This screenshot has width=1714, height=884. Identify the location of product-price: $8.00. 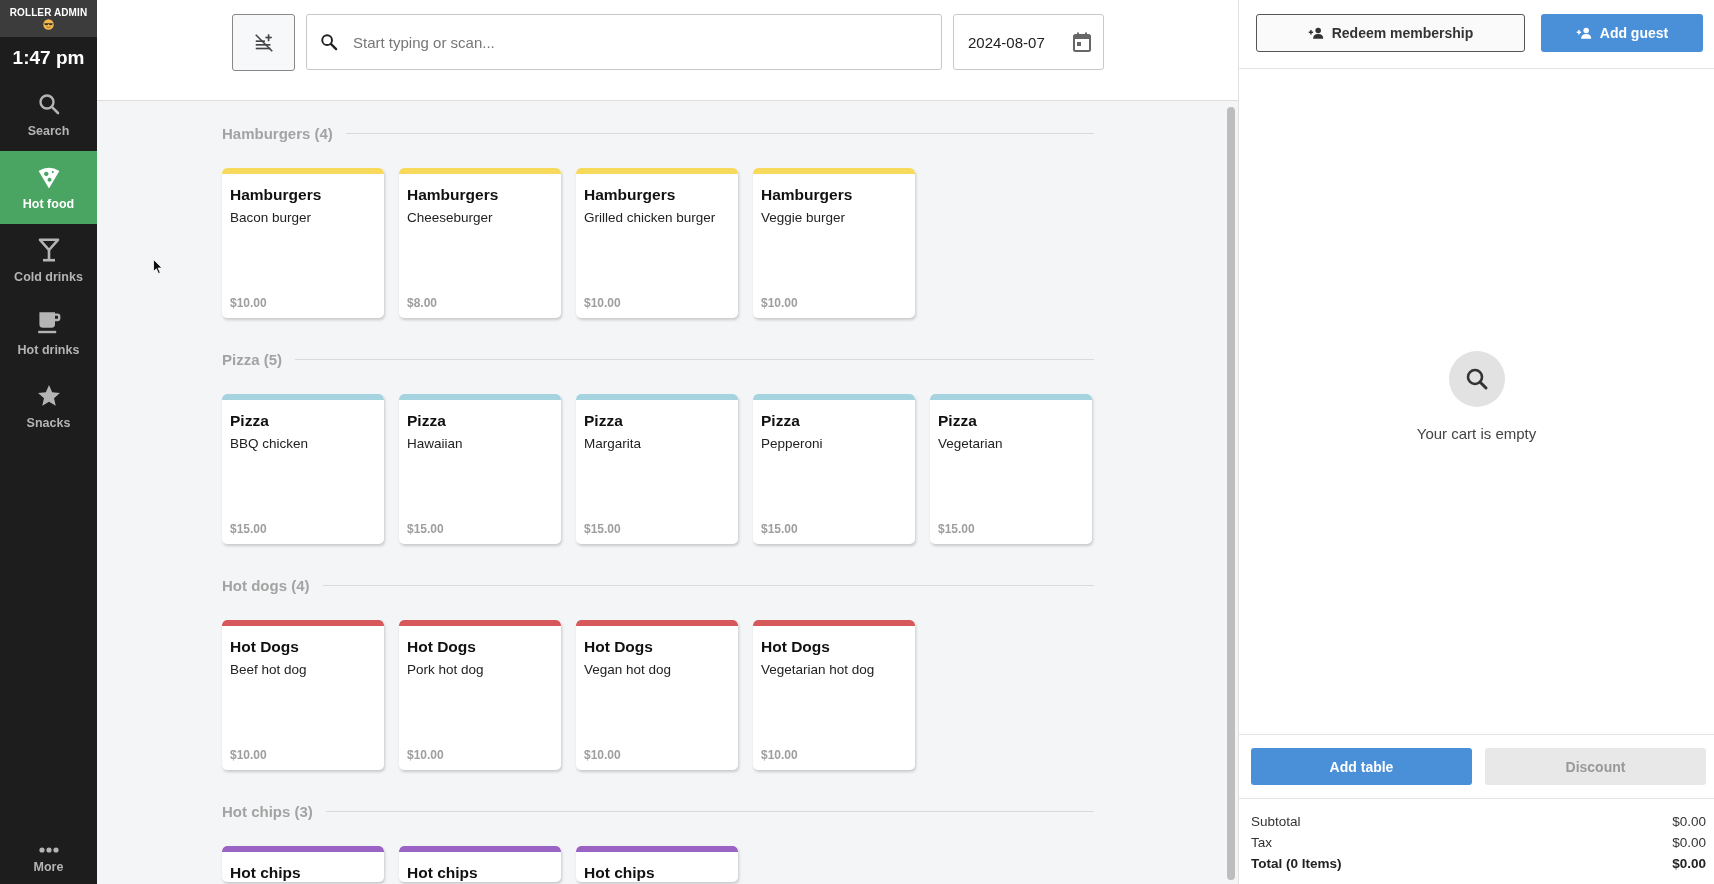
(423, 303).